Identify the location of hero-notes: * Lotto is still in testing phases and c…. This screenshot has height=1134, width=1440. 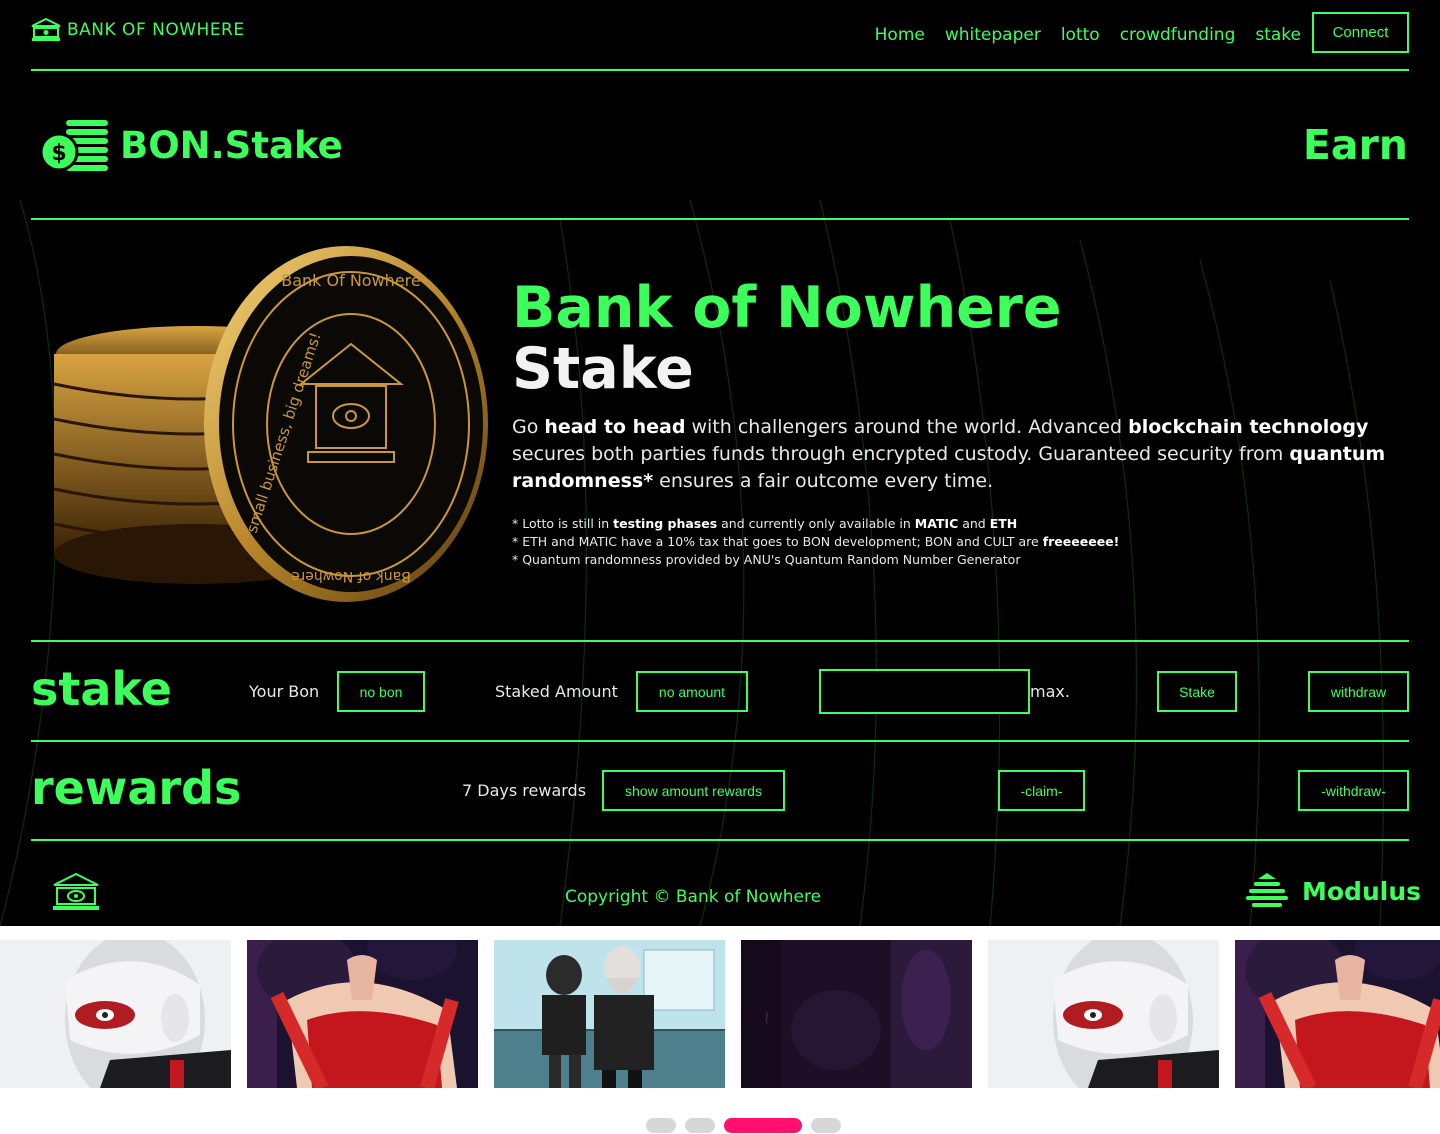
(962, 542).